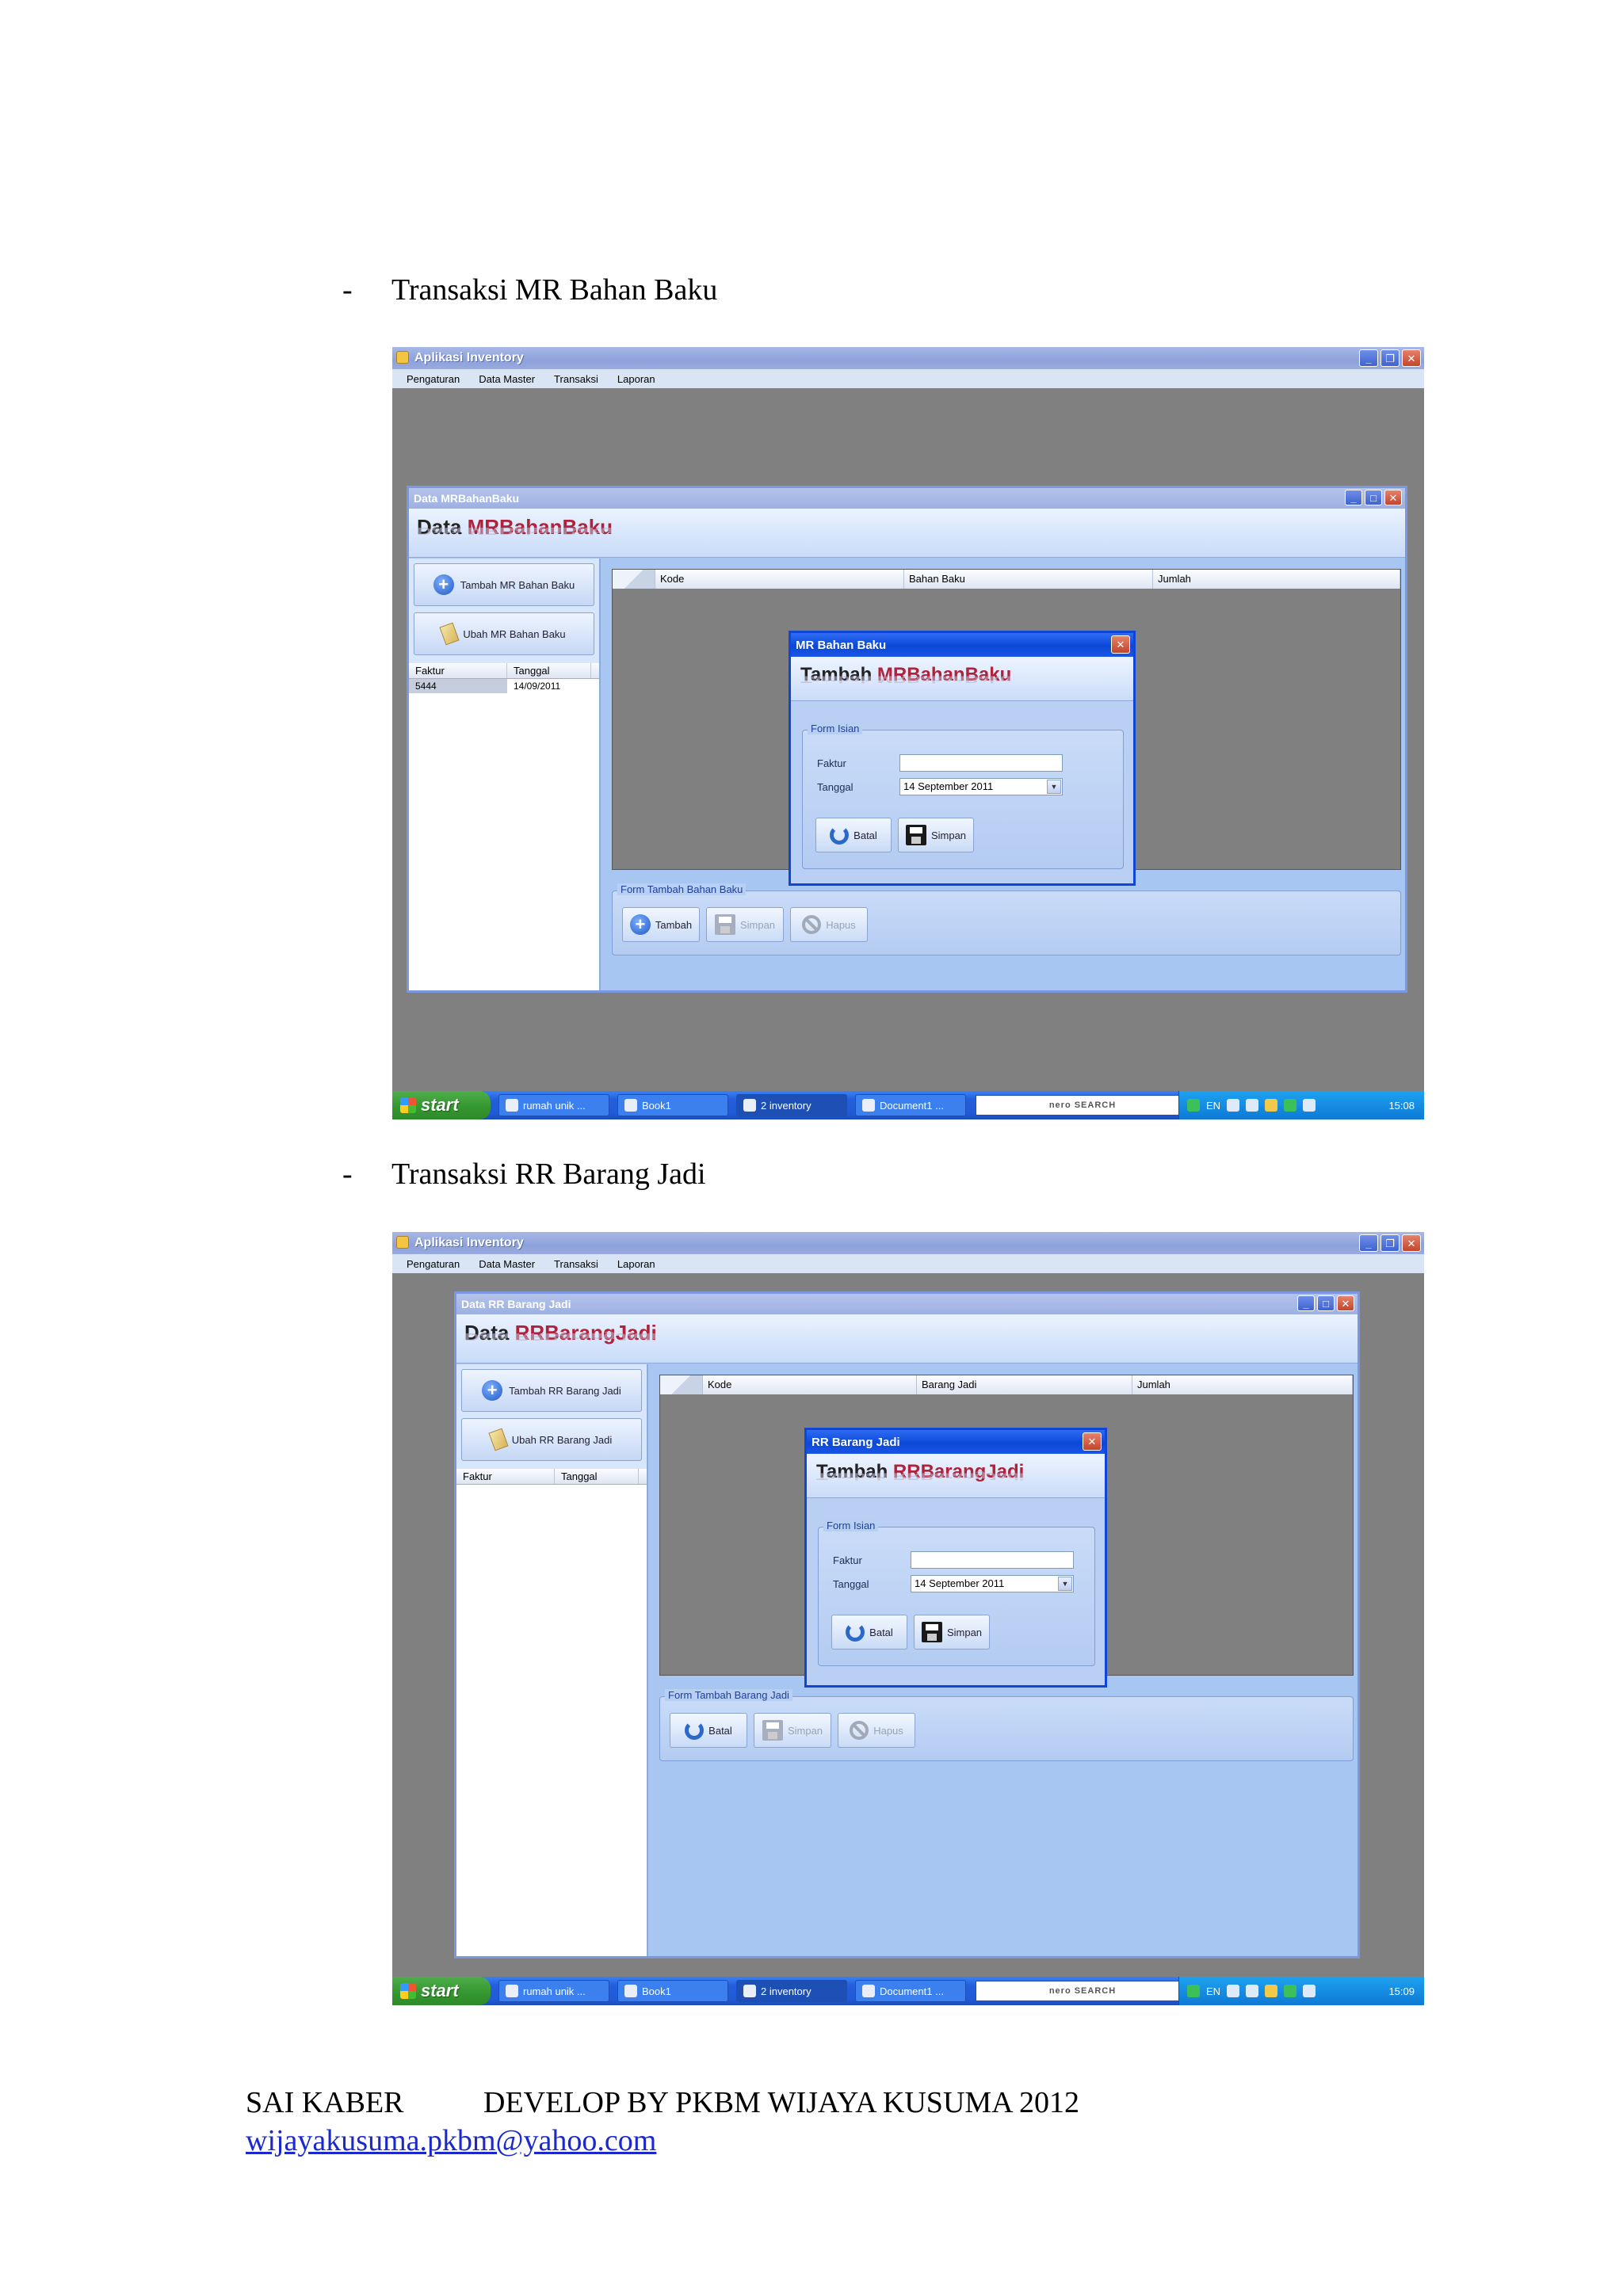 This screenshot has width=1623, height=2296. I want to click on add-button: + Tambah RR Barang Jadi, so click(551, 1390).